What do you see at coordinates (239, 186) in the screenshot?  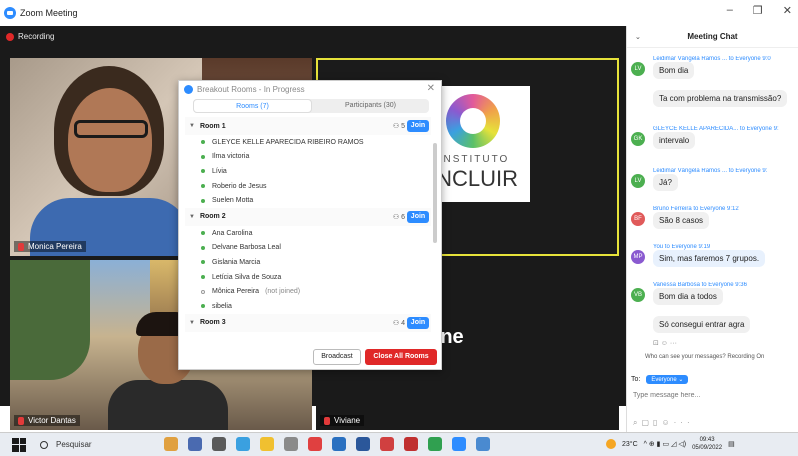 I see `member-name: Roberio de Jesus` at bounding box center [239, 186].